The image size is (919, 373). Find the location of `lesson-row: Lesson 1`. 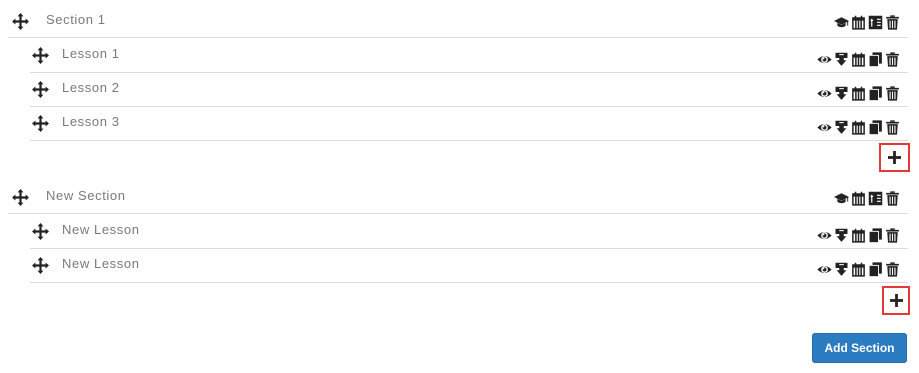

lesson-row: Lesson 1 is located at coordinates (469, 56).